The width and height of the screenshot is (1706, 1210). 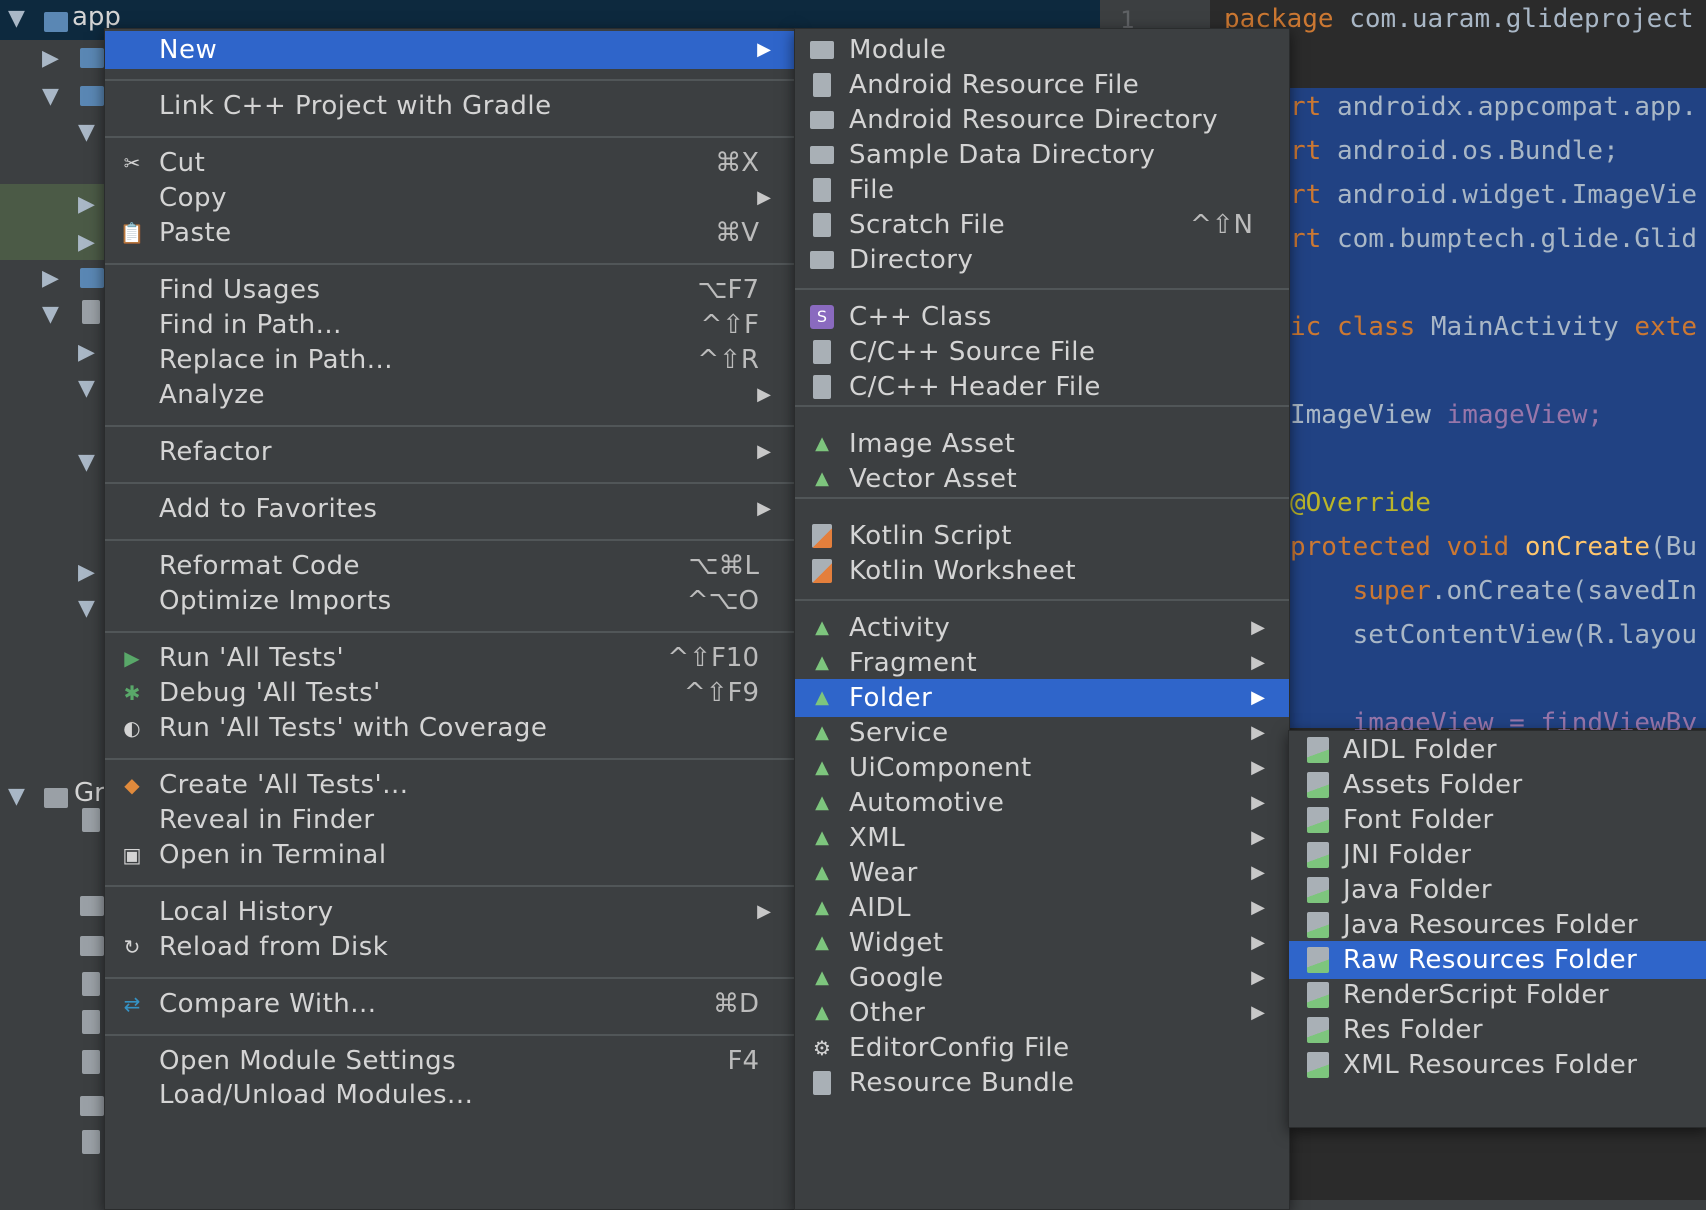 What do you see at coordinates (1042, 352) in the screenshot?
I see `new-menu-item-c-c-source-file: C/C++ Source File` at bounding box center [1042, 352].